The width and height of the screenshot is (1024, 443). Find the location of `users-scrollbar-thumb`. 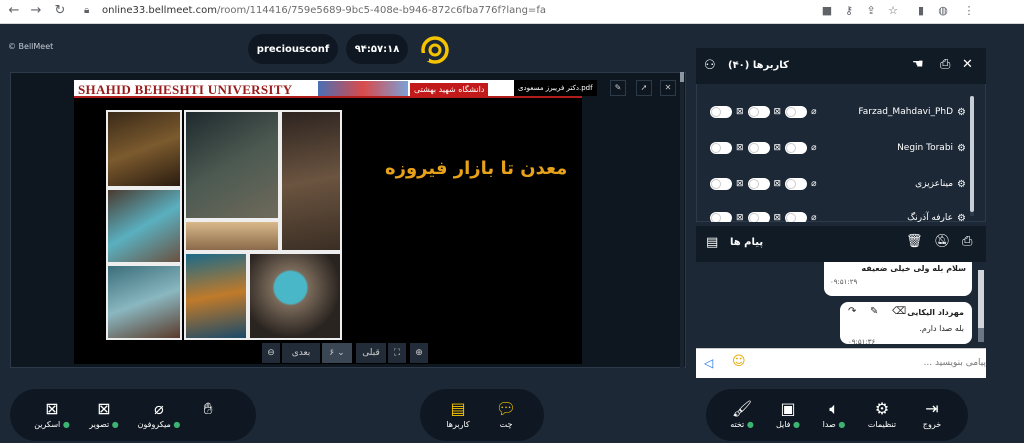

users-scrollbar-thumb is located at coordinates (972, 154).